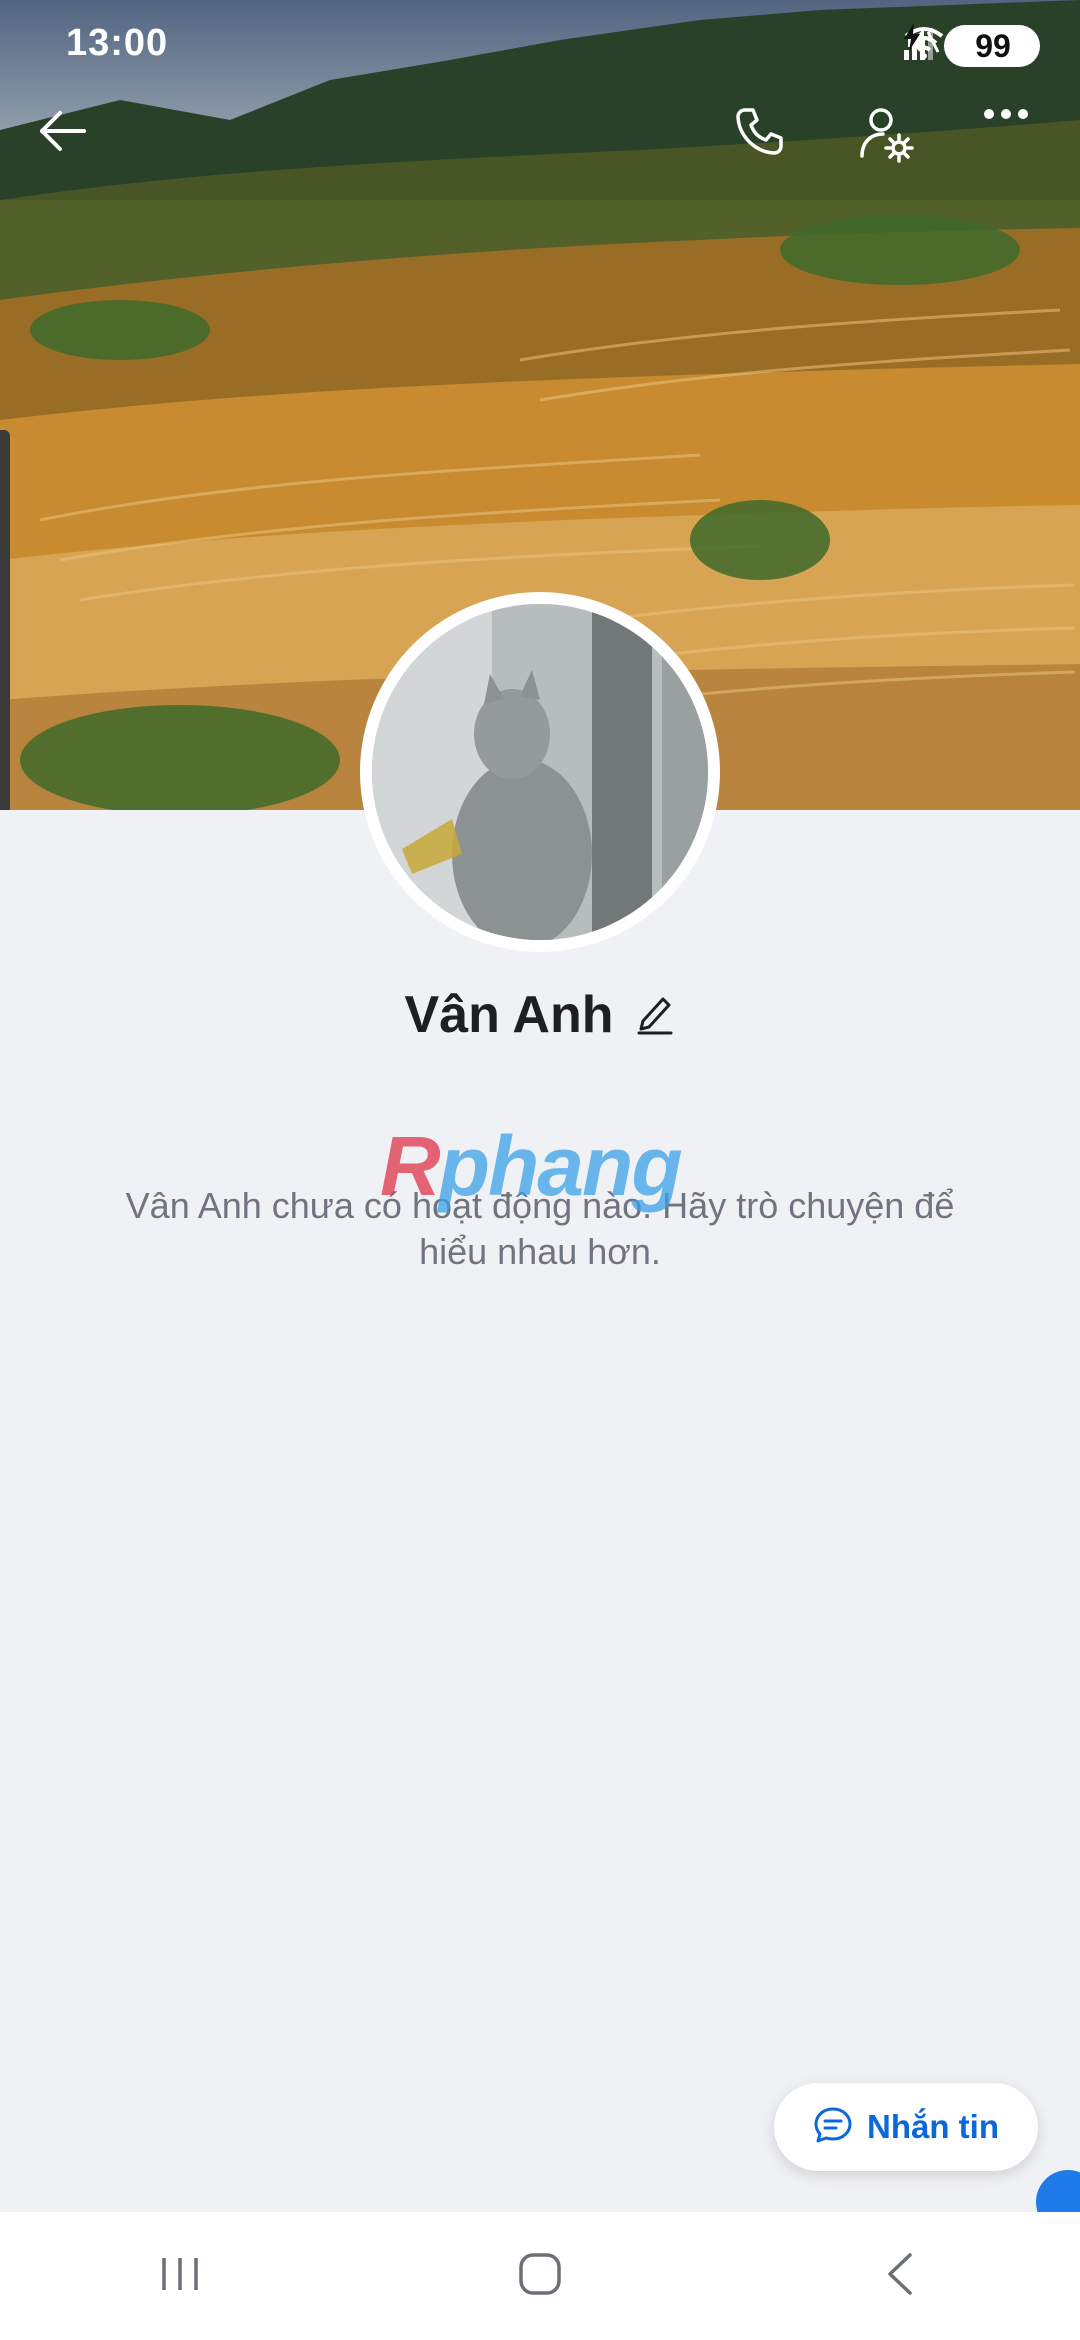 This screenshot has width=1080, height=2340. What do you see at coordinates (933, 2126) in the screenshot?
I see `send-message-label: Nhắn tin` at bounding box center [933, 2126].